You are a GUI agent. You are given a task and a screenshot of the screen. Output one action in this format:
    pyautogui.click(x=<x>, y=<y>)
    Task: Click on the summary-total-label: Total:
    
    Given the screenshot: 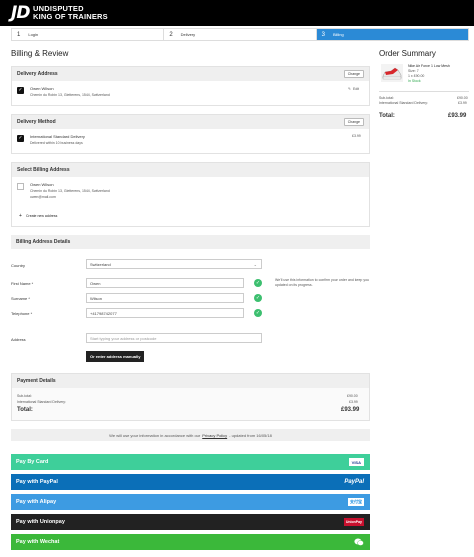 What is the action you would take?
    pyautogui.click(x=387, y=116)
    